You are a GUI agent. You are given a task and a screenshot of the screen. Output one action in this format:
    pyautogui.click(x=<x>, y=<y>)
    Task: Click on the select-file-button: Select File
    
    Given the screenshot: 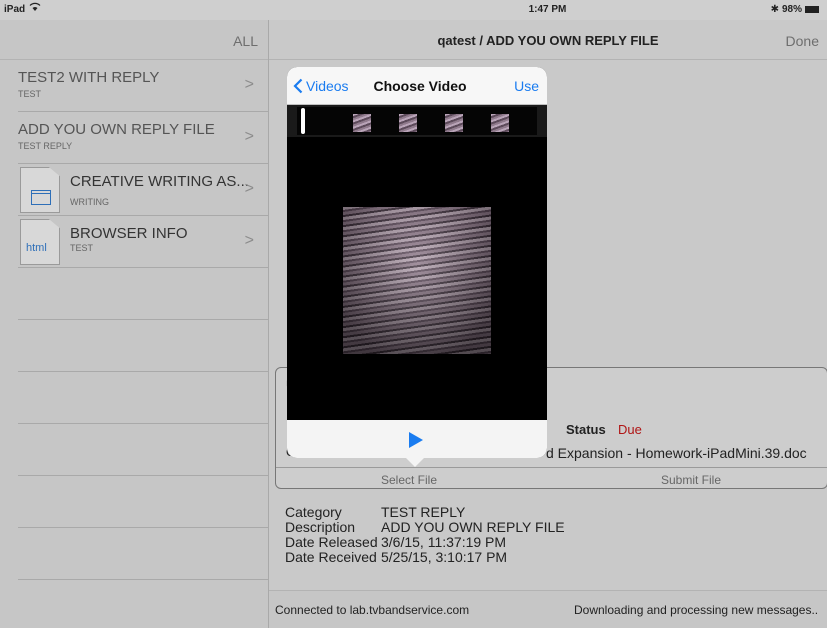 What is the action you would take?
    pyautogui.click(x=409, y=480)
    